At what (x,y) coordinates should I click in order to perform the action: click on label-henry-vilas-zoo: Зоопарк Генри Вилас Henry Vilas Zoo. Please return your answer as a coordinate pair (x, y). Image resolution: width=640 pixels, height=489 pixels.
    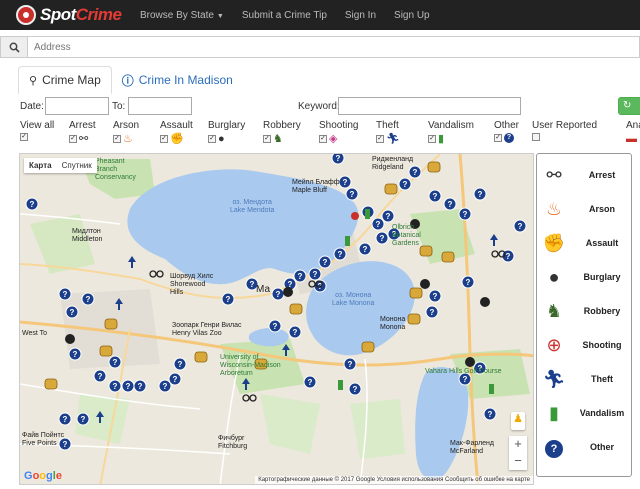
    Looking at the image, I should click on (207, 329).